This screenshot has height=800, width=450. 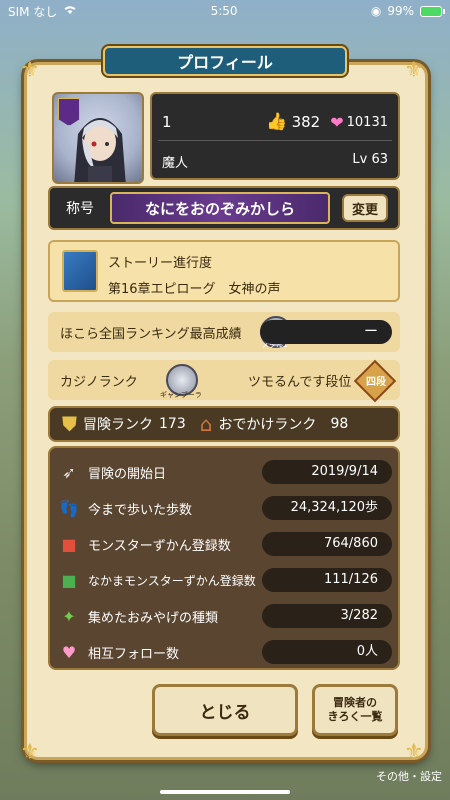 I want to click on status-bar: SIM なし 5:50 ◉ 99%, so click(x=225, y=11).